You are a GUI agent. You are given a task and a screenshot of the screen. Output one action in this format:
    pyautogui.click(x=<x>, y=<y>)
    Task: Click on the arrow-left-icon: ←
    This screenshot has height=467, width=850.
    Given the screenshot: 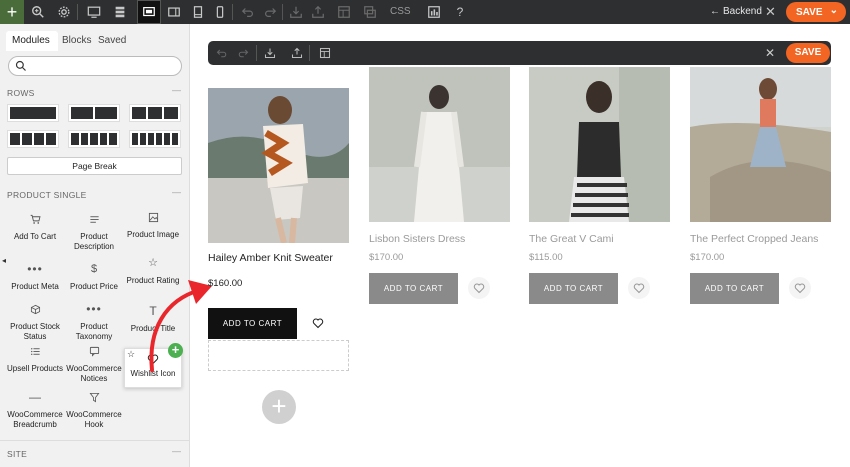 What is the action you would take?
    pyautogui.click(x=715, y=11)
    